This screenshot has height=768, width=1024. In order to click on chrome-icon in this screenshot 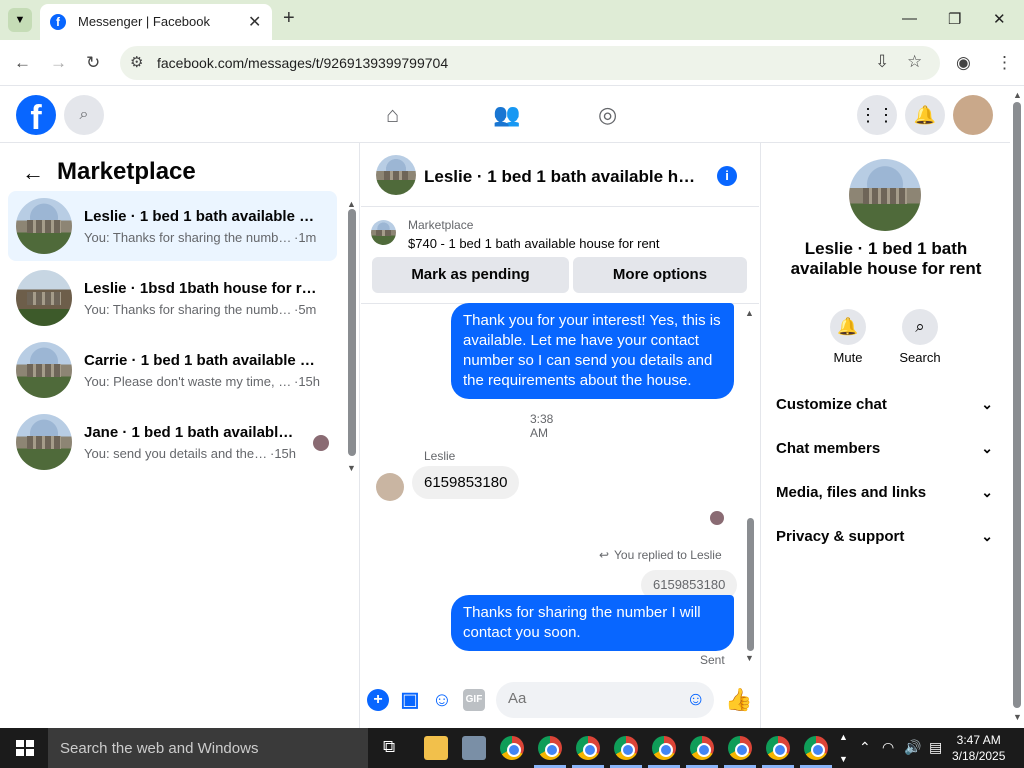, I will do `click(512, 748)`.